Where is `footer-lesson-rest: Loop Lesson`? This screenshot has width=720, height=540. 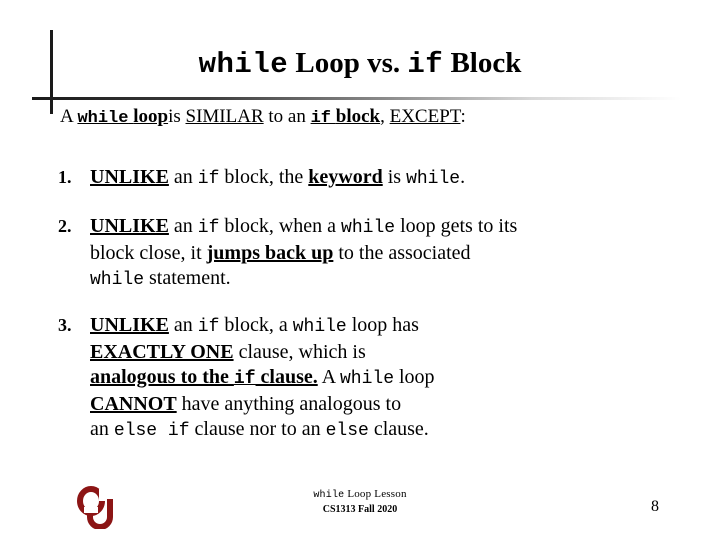 footer-lesson-rest: Loop Lesson is located at coordinates (377, 494).